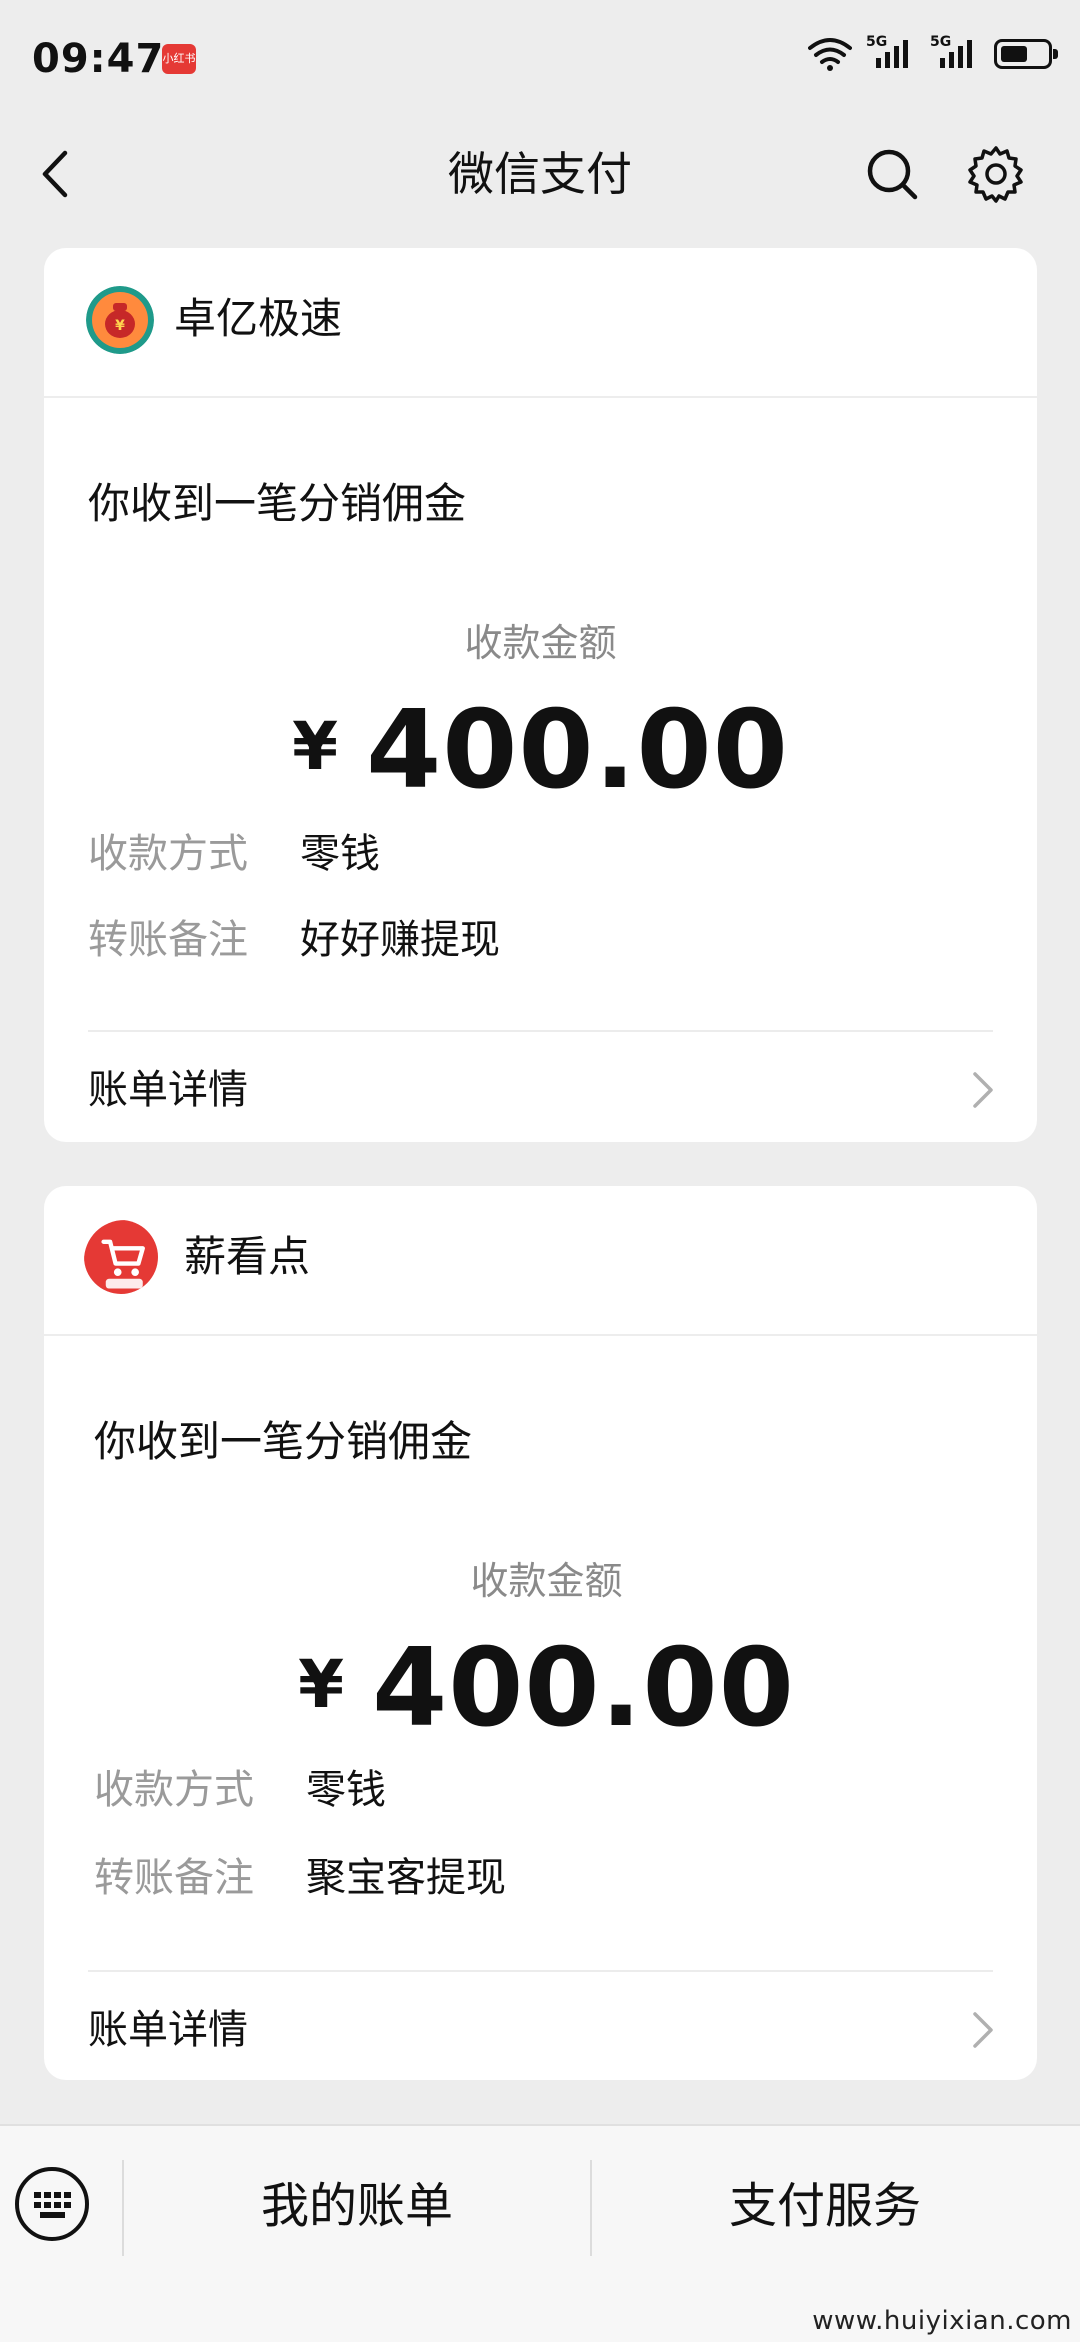  Describe the element at coordinates (98, 59) in the screenshot. I see `status-time: 09:47` at that location.